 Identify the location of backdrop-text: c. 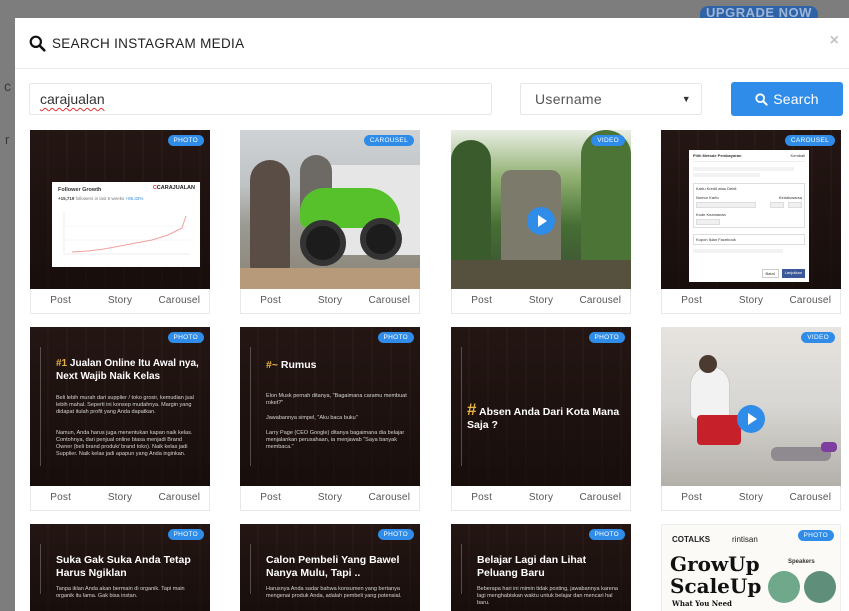
(7, 86).